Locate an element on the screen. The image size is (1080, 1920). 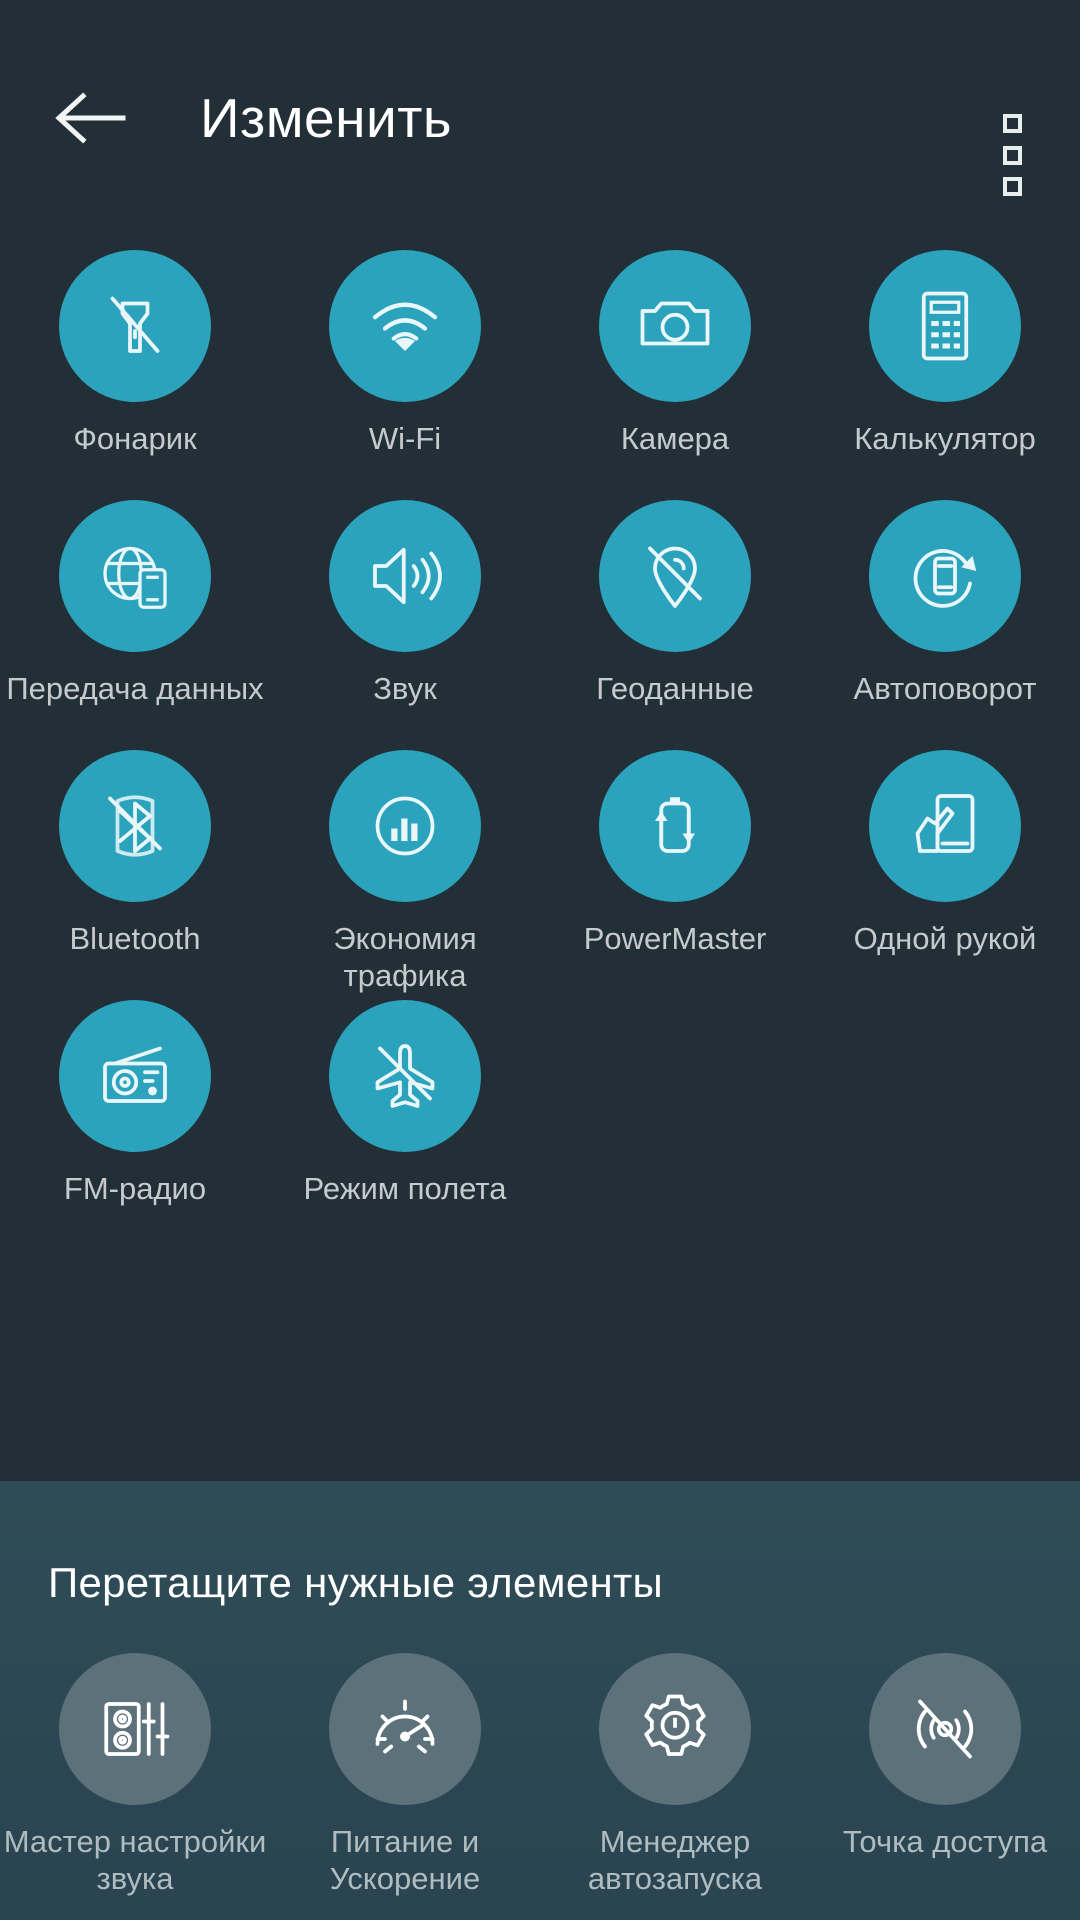
tile-airplane-mode: Режим полета is located at coordinates (405, 1125).